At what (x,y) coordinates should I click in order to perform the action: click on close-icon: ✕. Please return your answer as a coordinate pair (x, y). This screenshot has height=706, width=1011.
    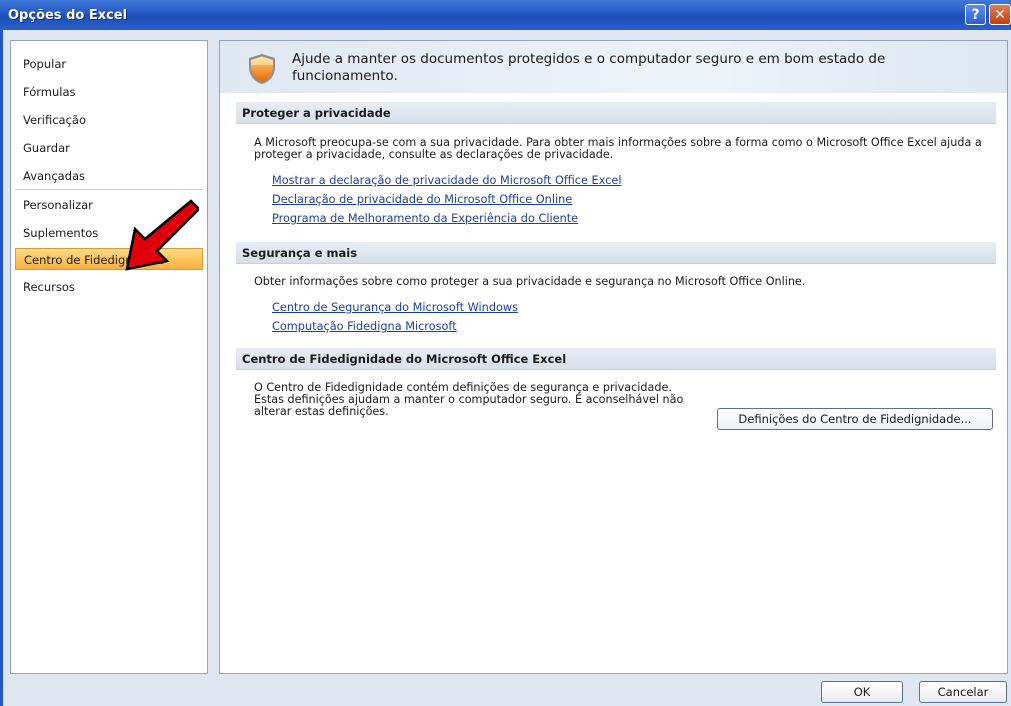
    Looking at the image, I should click on (1000, 14).